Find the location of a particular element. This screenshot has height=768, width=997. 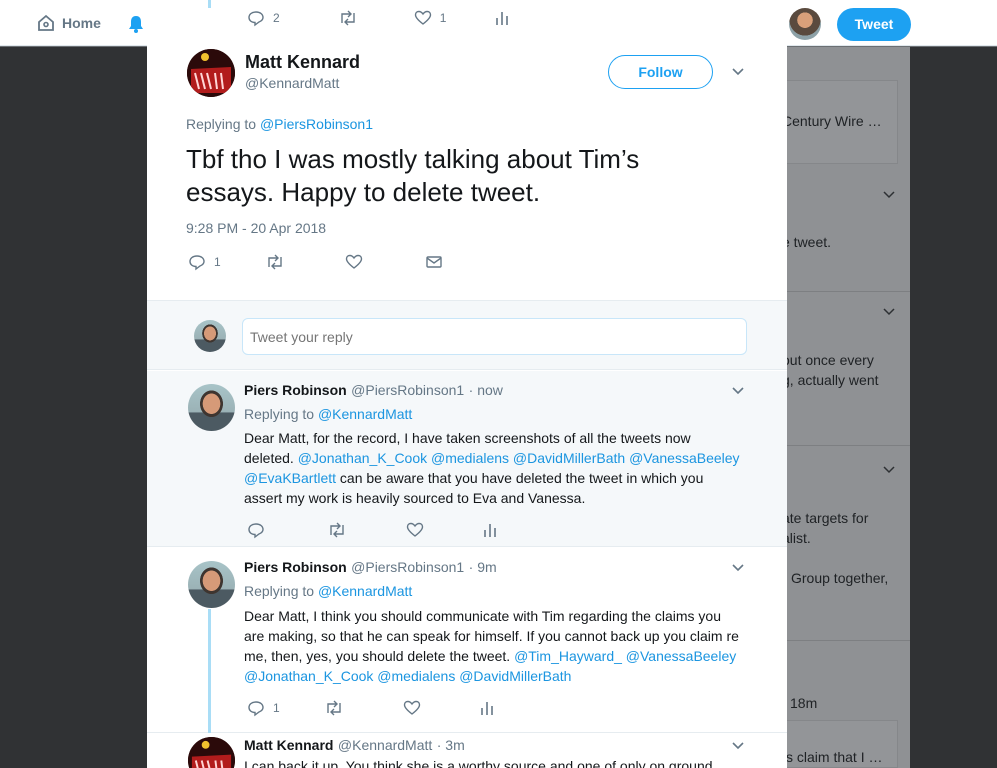

like-action: 1 is located at coordinates (430, 18).